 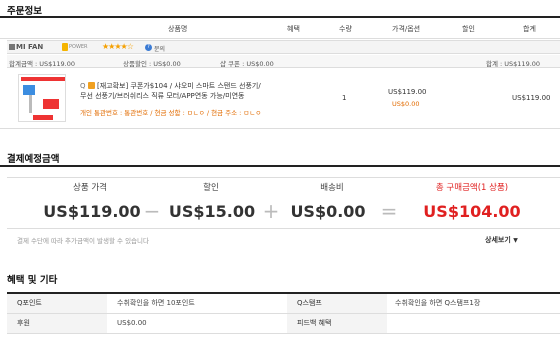 What do you see at coordinates (344, 98) in the screenshot?
I see `product-quantity: 1` at bounding box center [344, 98].